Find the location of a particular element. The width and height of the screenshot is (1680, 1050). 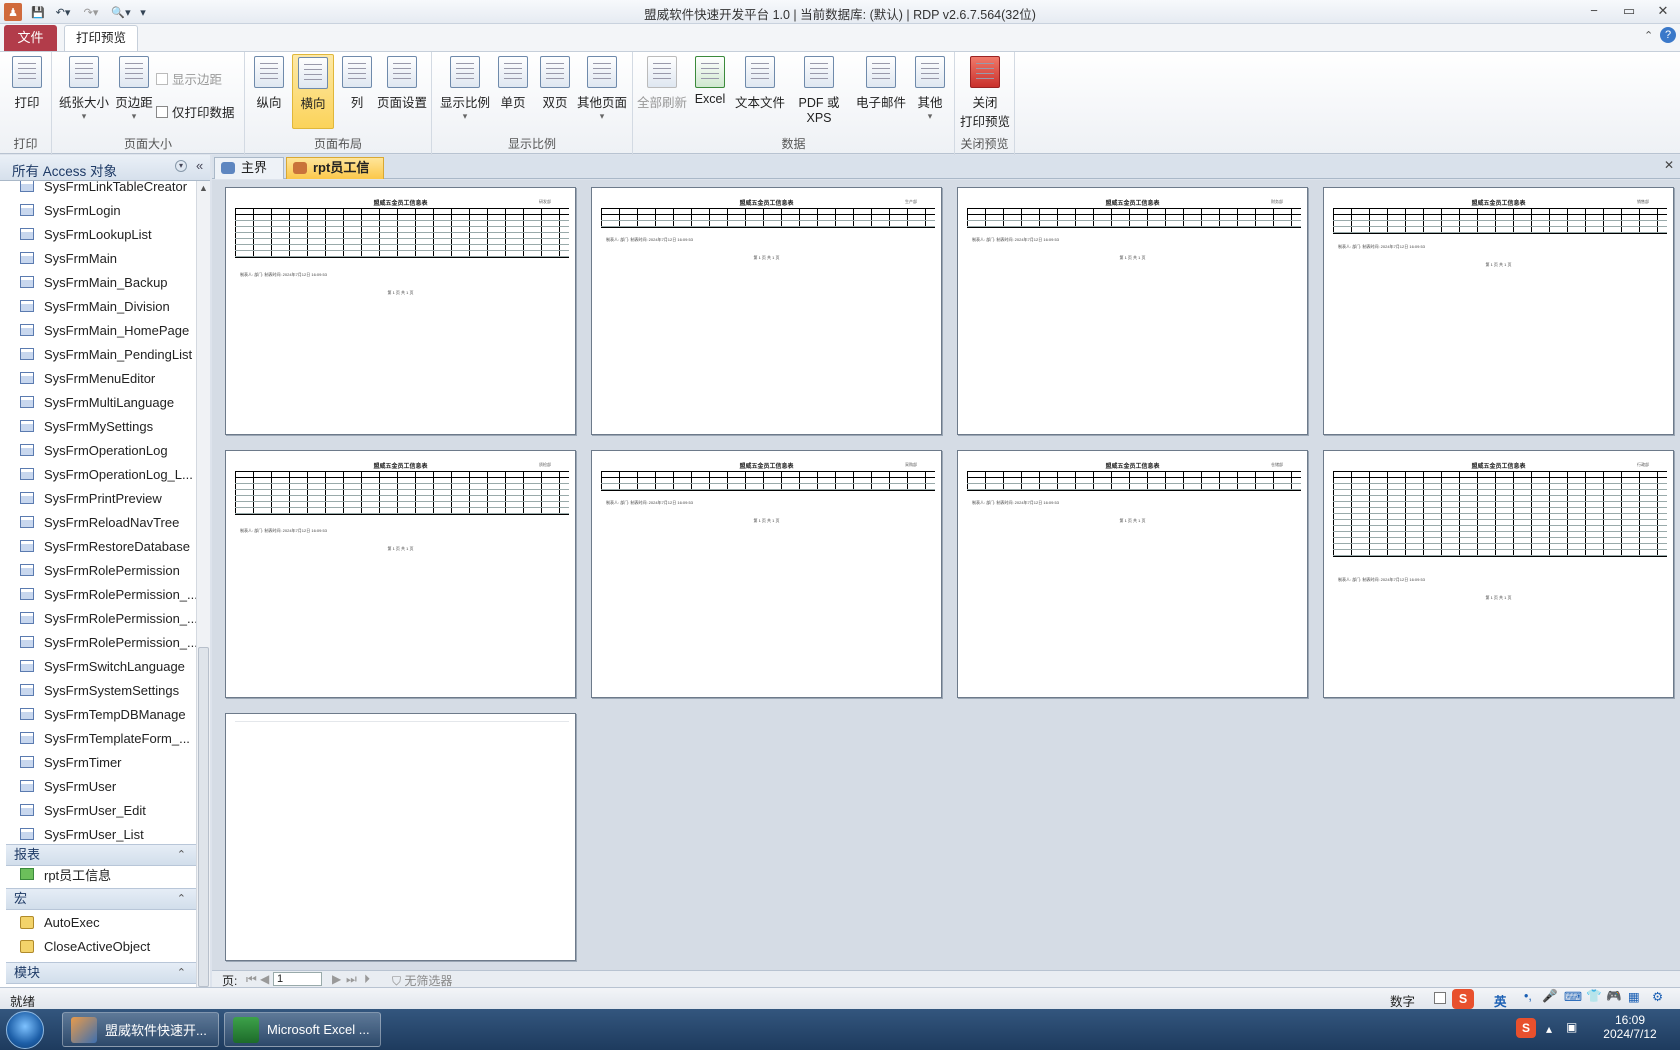

nav-item: SysFrmMain_HomePage is located at coordinates (98, 330).